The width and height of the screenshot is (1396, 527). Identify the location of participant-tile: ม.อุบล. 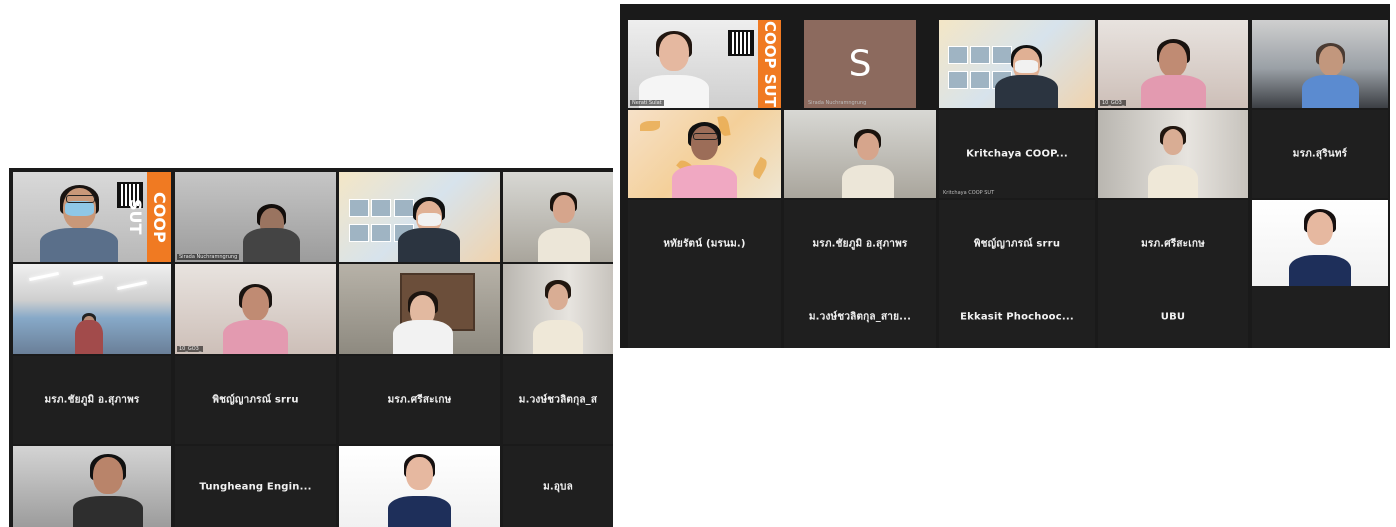
(558, 486).